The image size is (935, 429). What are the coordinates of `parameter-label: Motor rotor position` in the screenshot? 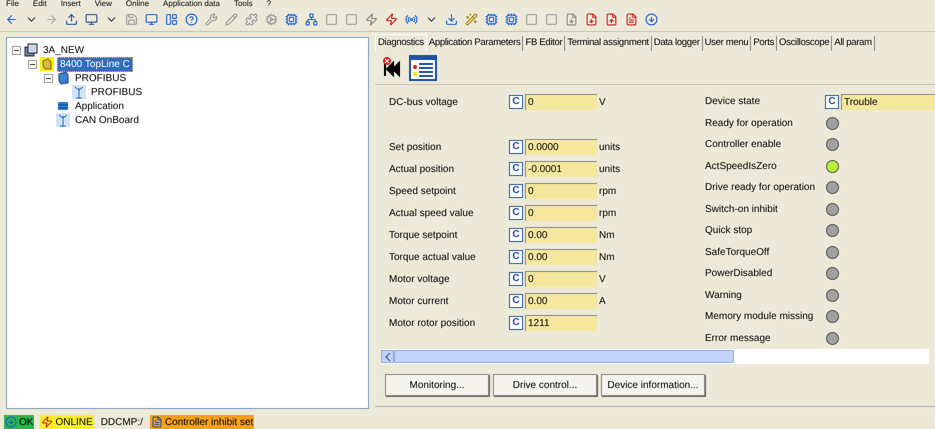 It's located at (432, 323).